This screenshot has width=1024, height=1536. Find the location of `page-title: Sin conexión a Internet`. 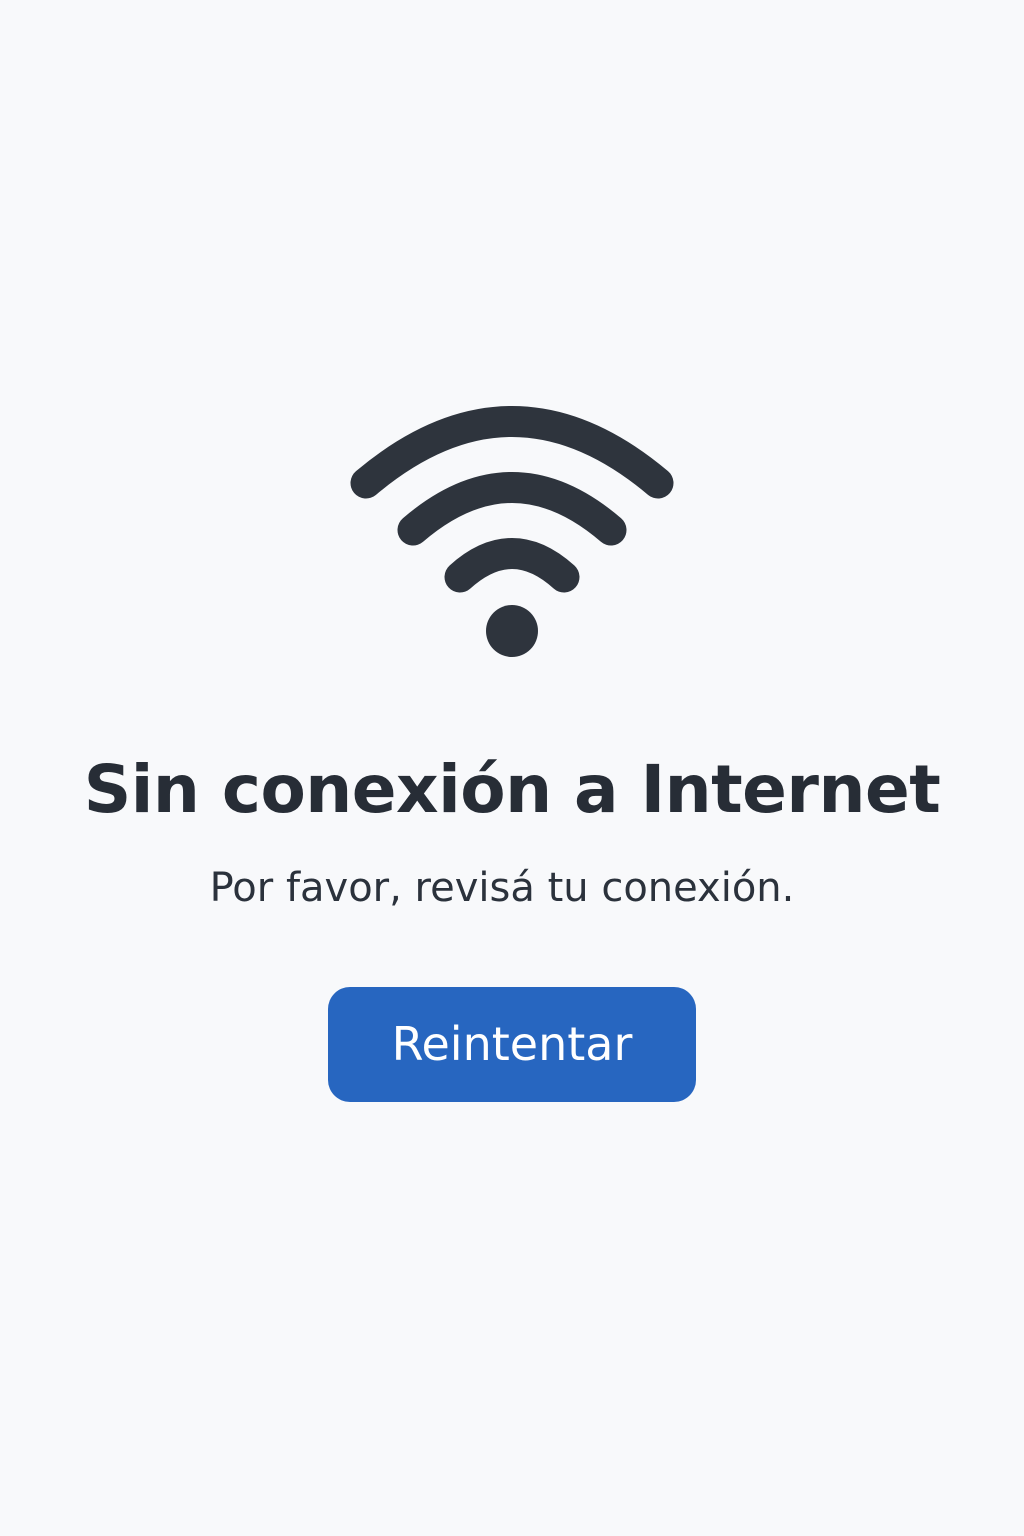

page-title: Sin conexión a Internet is located at coordinates (512, 789).